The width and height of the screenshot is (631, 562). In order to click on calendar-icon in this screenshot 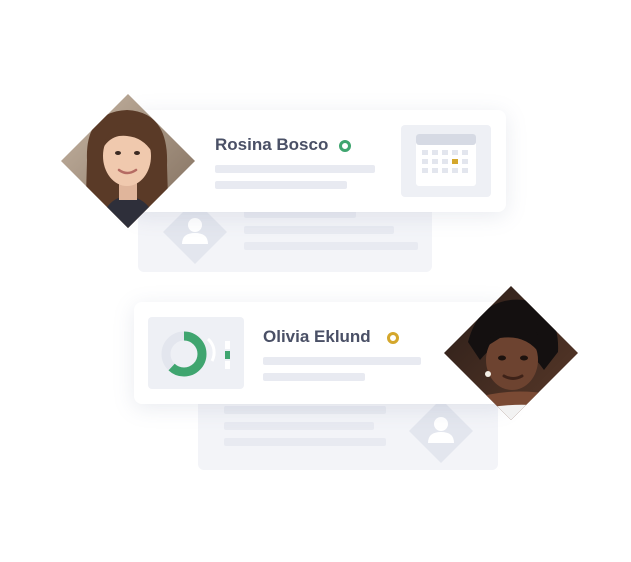, I will do `click(446, 160)`.